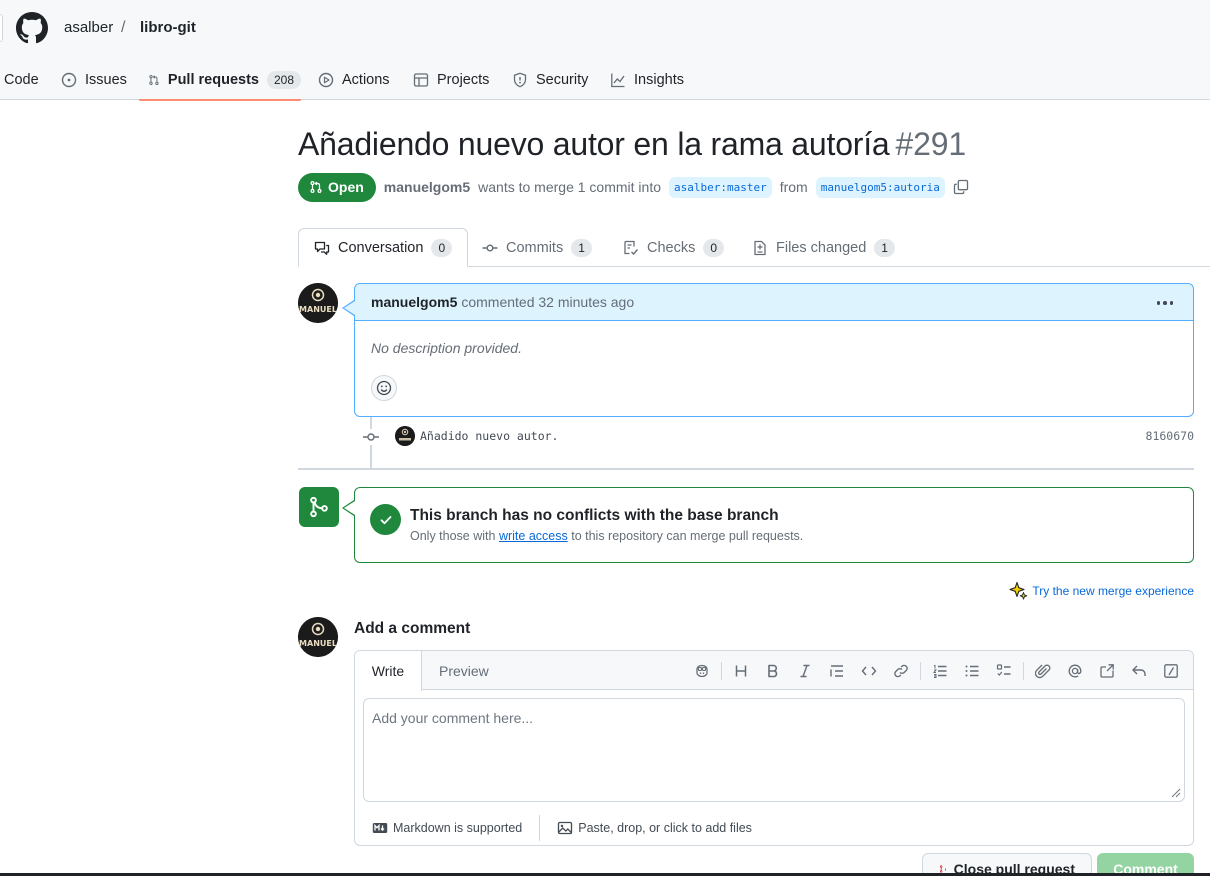 The height and width of the screenshot is (876, 1210). Describe the element at coordinates (213, 80) in the screenshot. I see `nav-pull-requests-label: Pull requests` at that location.